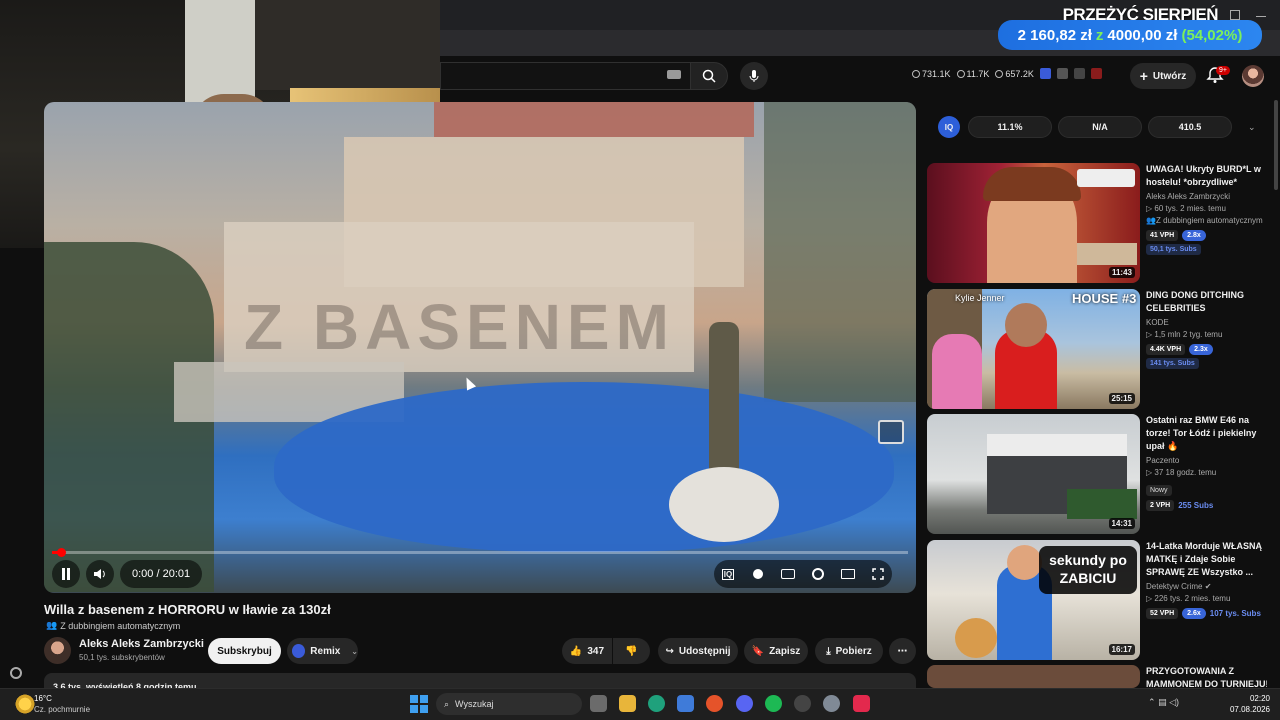 This screenshot has width=1280, height=720. I want to click on download-label: Pobierz, so click(853, 651).